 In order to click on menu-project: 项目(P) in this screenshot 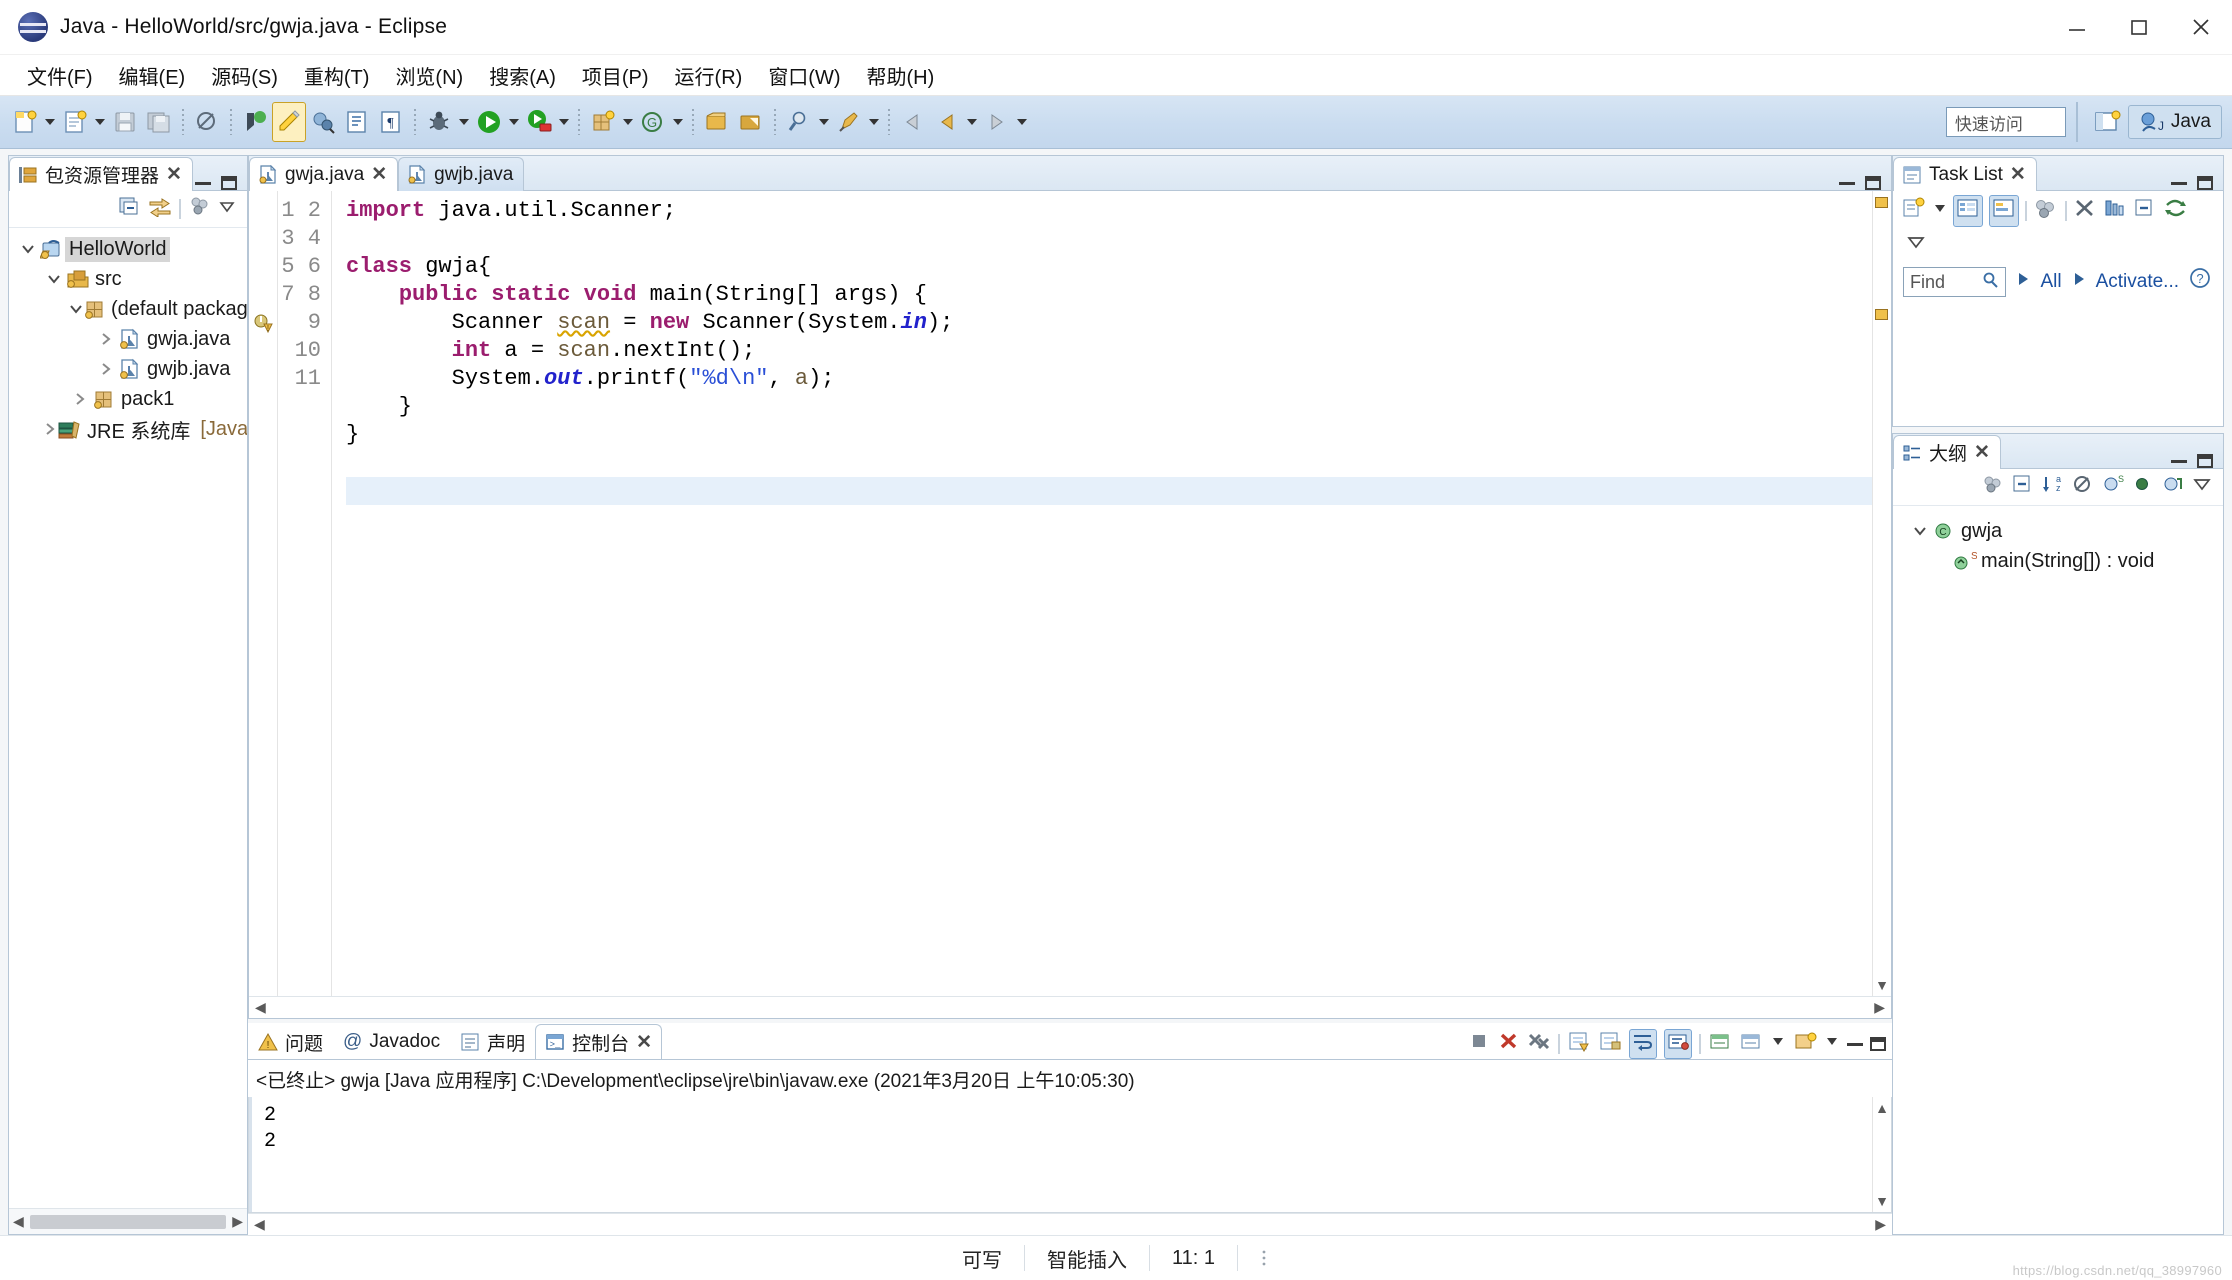, I will do `click(615, 75)`.